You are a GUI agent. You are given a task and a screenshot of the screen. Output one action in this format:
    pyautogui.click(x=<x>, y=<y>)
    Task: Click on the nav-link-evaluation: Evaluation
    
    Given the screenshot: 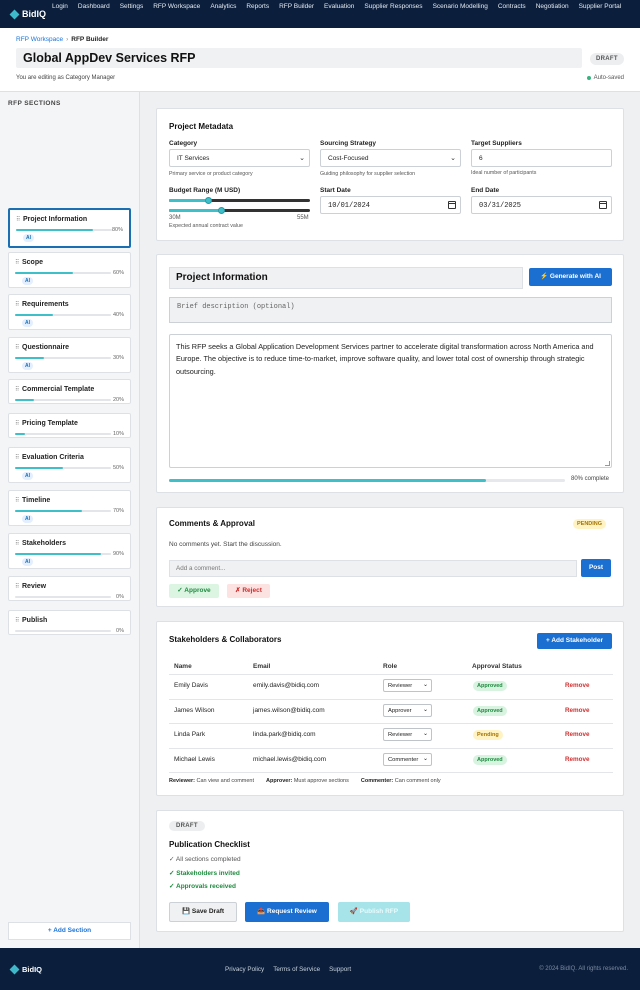 What is the action you would take?
    pyautogui.click(x=339, y=7)
    